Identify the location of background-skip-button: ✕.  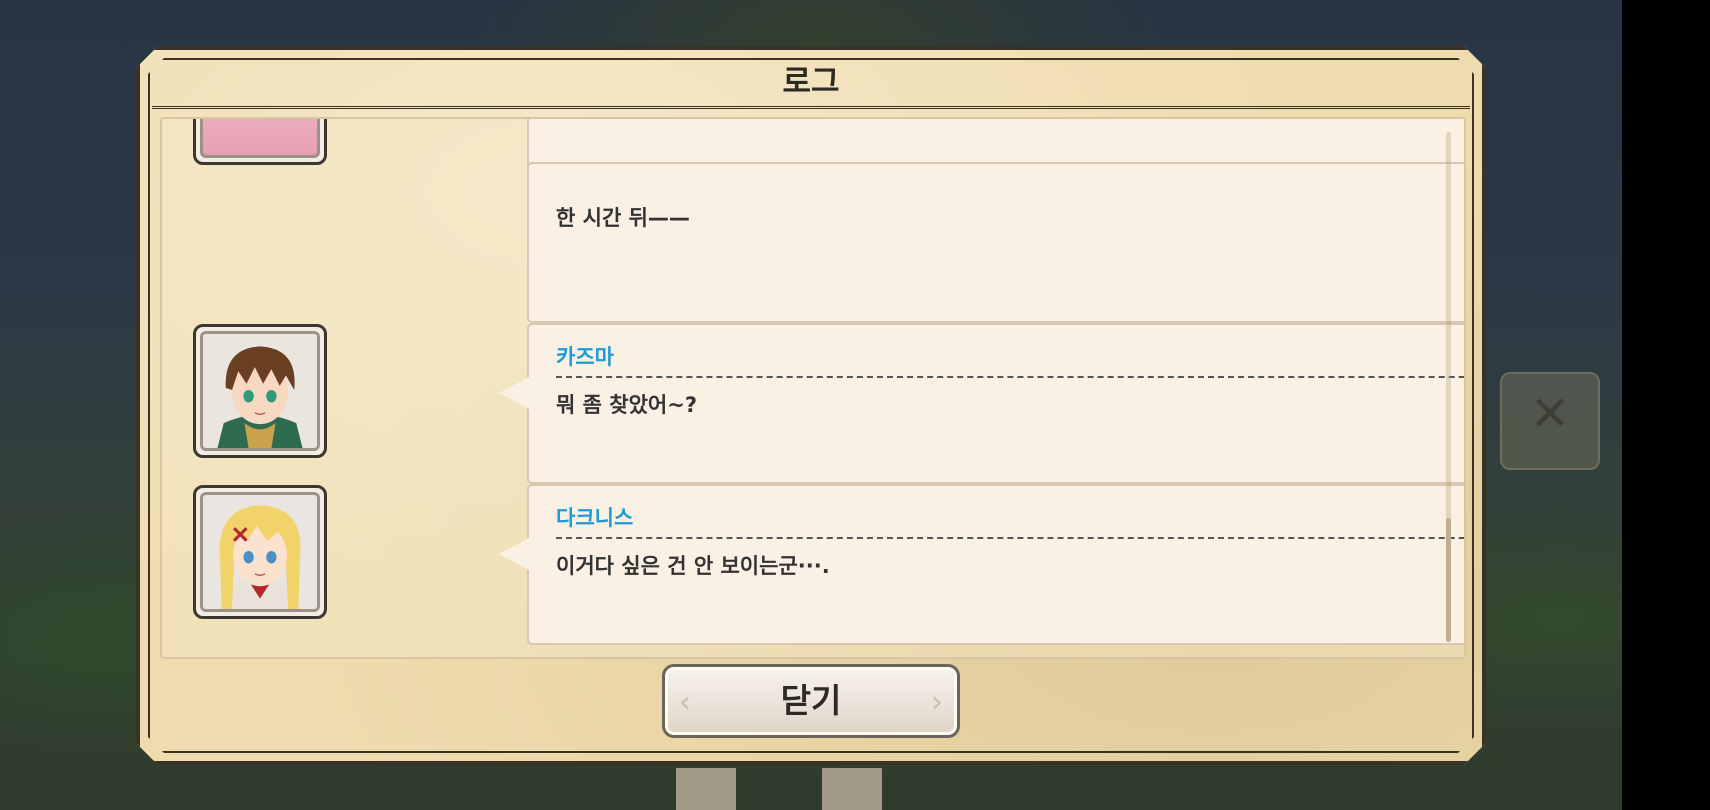
(1550, 421).